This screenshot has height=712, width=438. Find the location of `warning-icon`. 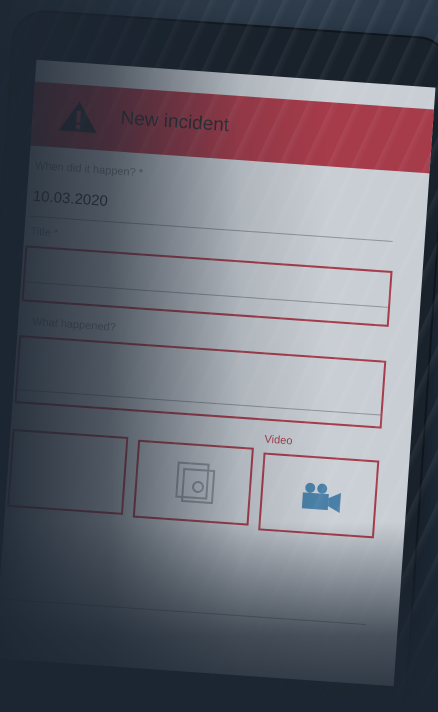

warning-icon is located at coordinates (77, 117).